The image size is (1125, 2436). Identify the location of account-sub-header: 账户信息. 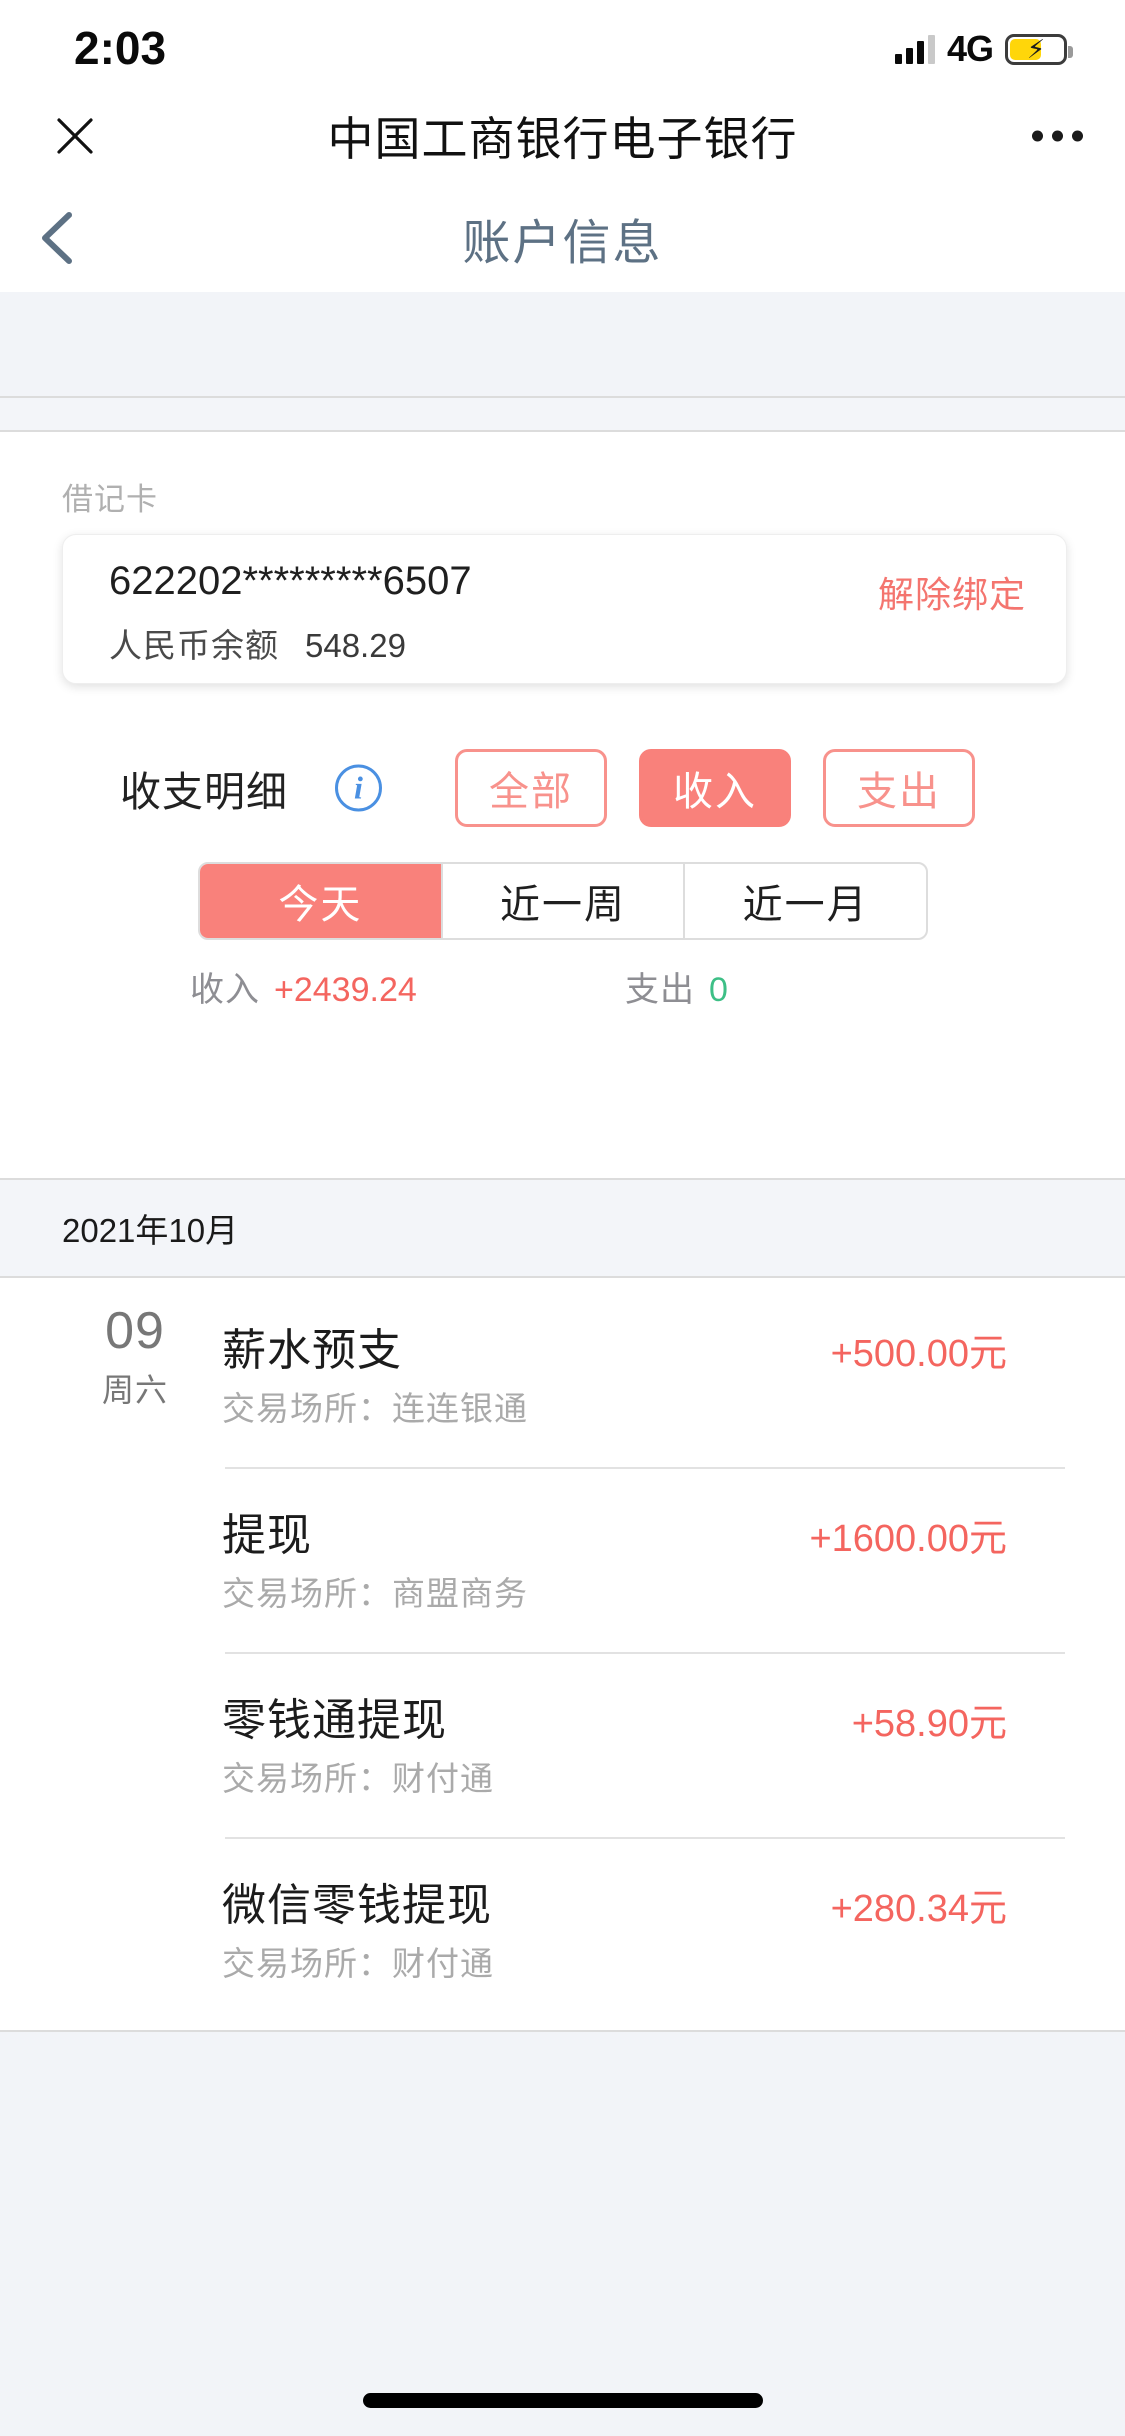
(562, 238).